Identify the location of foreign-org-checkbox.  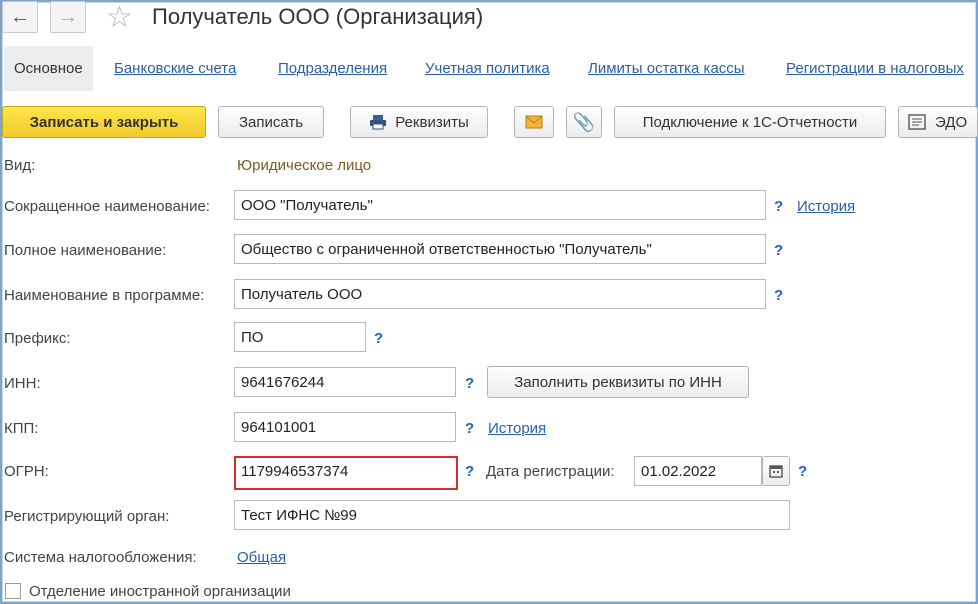
(13, 591).